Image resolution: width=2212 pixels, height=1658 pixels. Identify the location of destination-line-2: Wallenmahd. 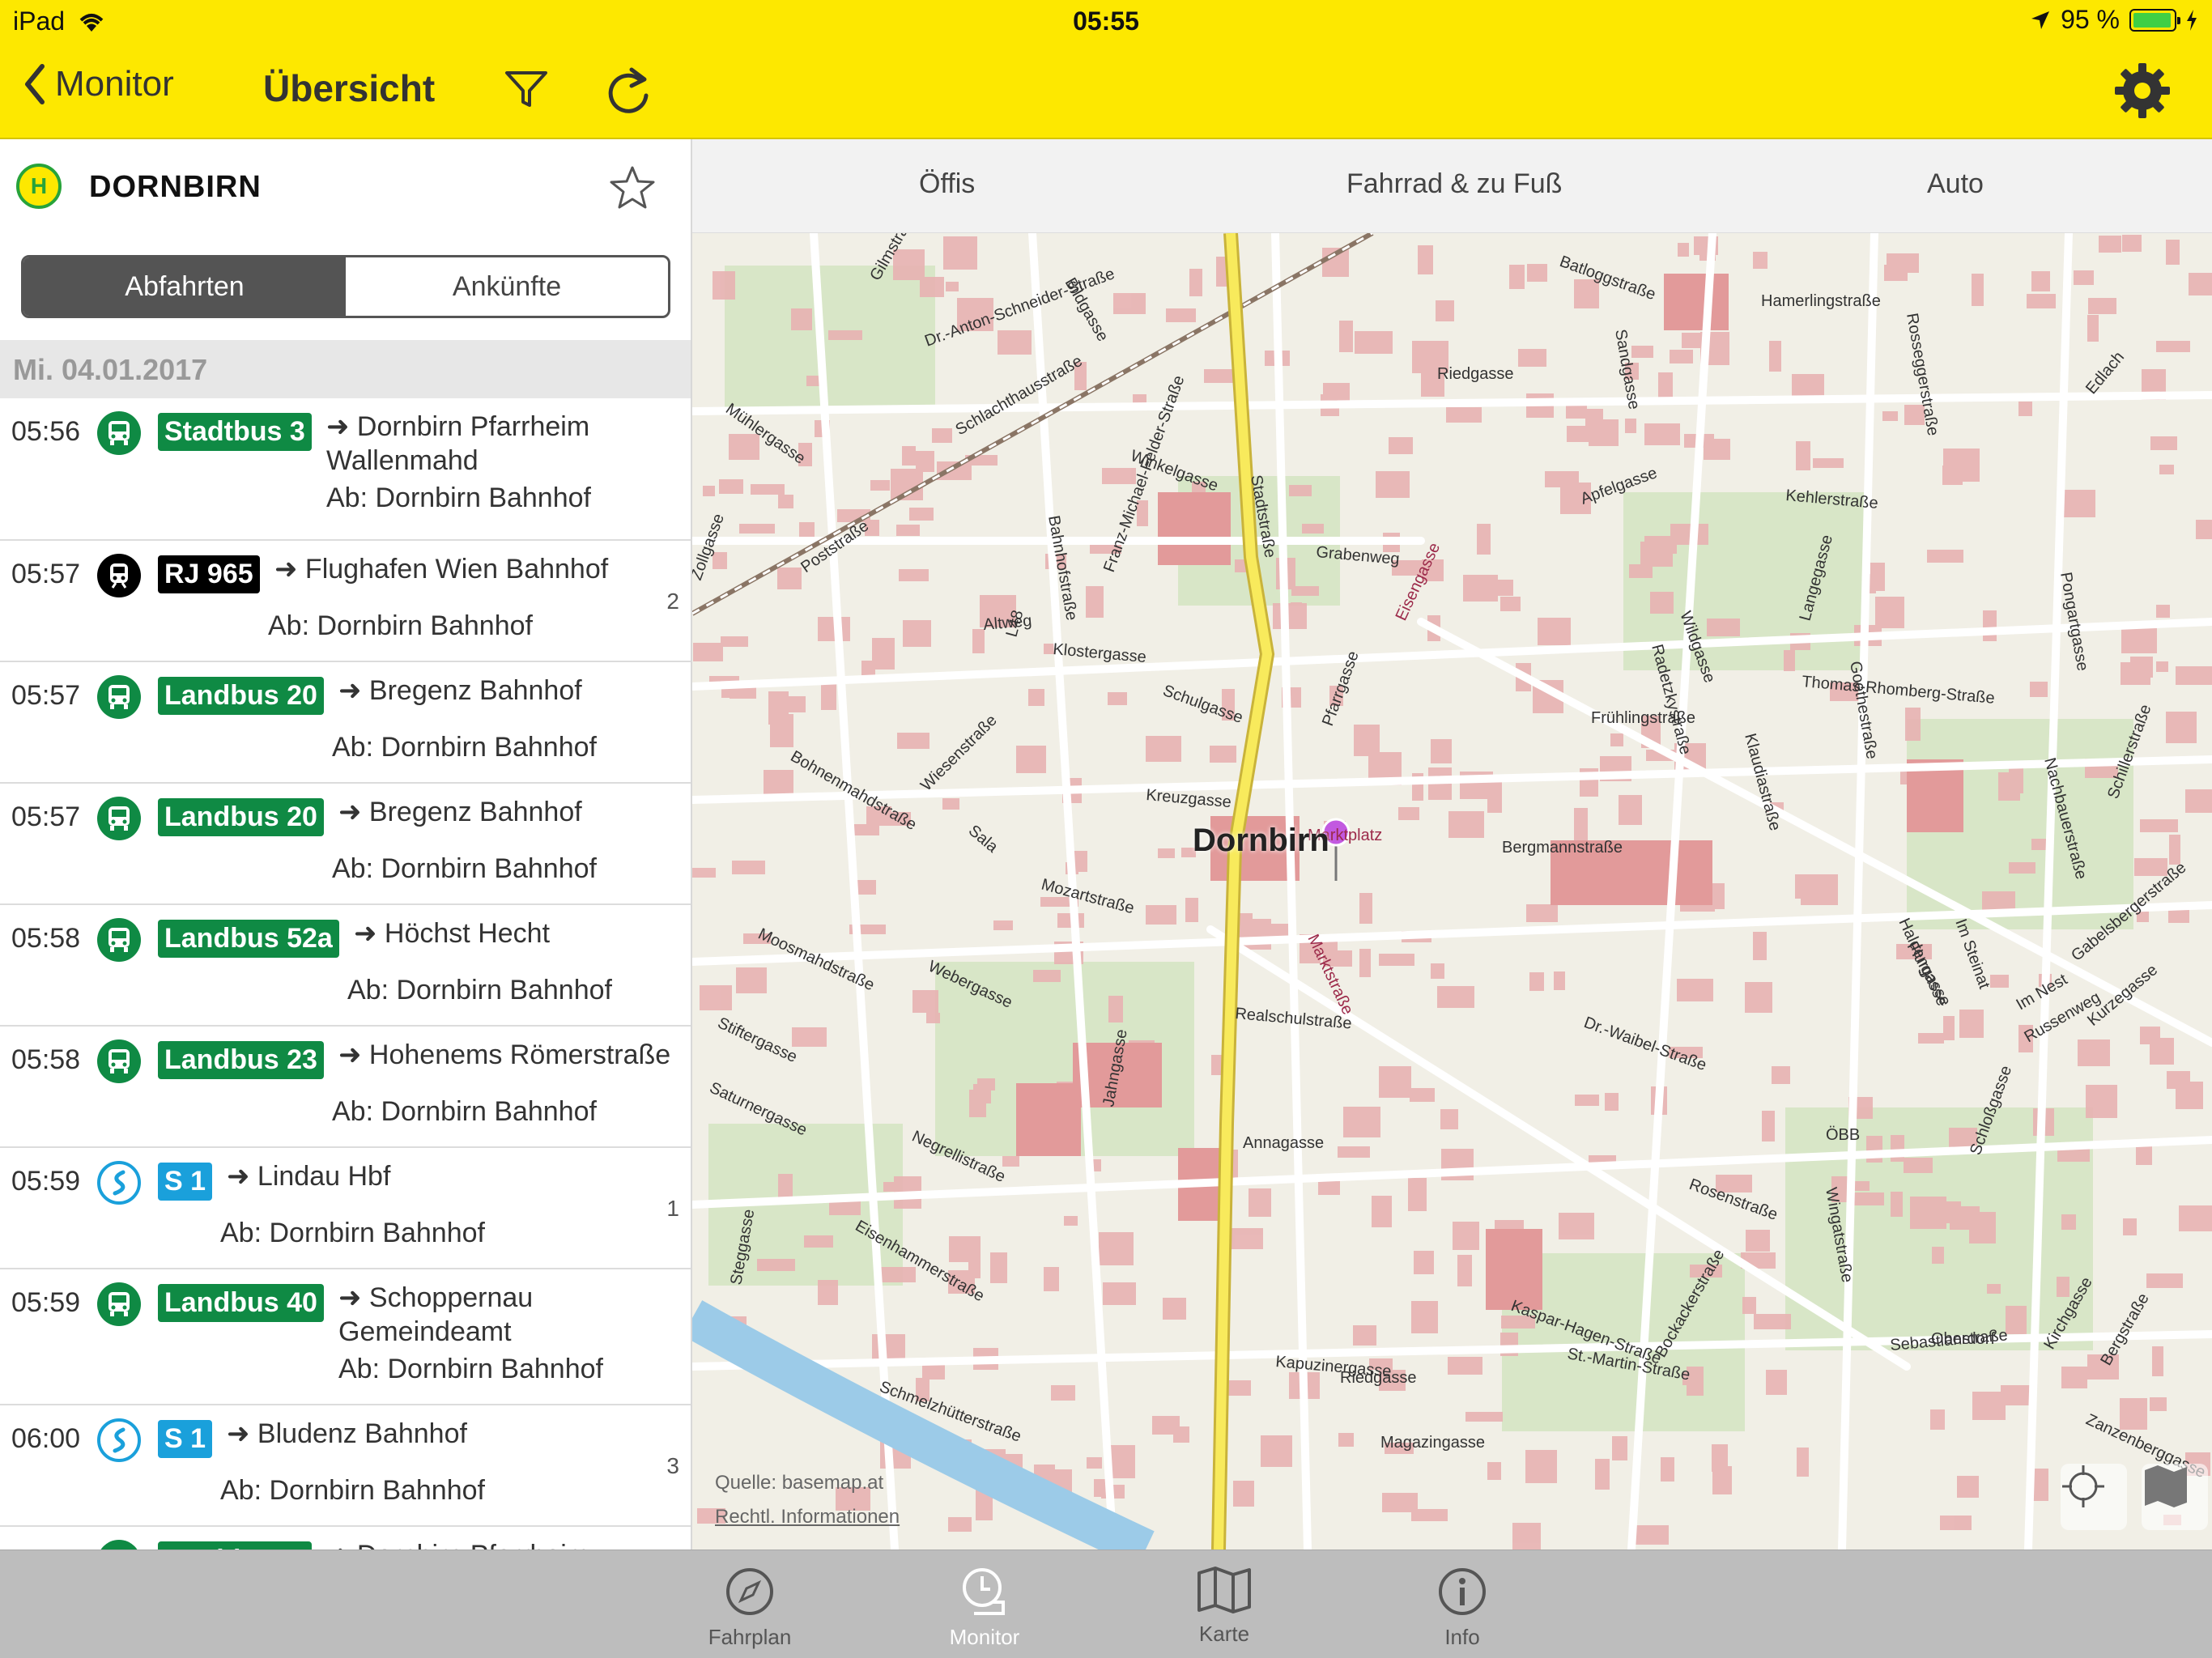
(403, 460).